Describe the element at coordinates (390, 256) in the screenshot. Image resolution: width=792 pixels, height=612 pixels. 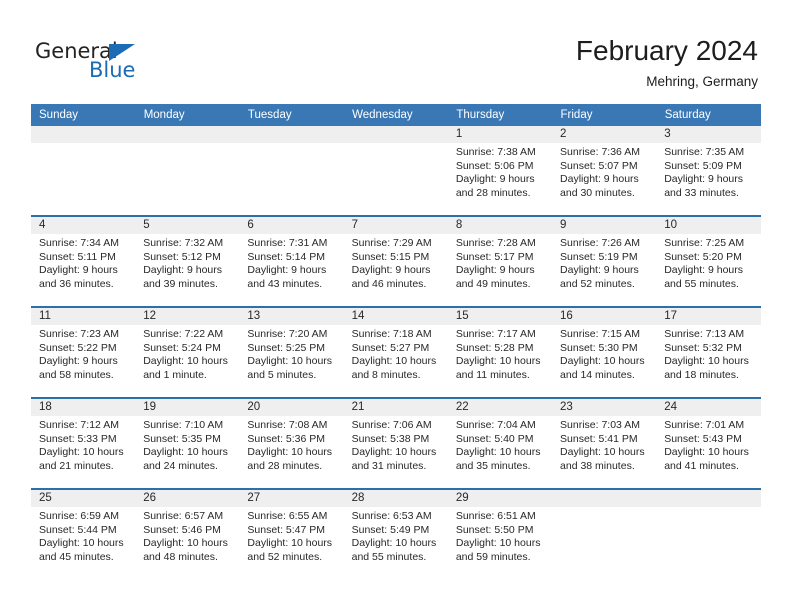
I see `sunset-text: Sunset: 5:15 PM` at that location.